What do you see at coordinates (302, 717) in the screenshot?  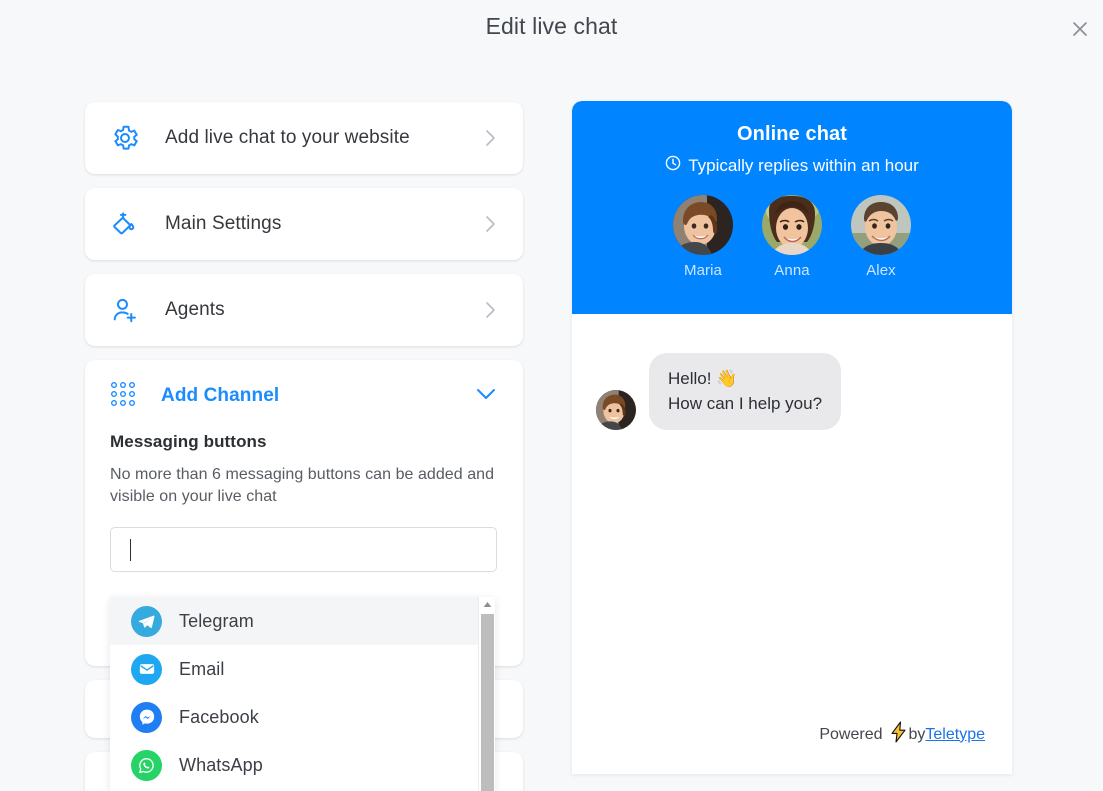 I see `dropdown-option-facebook: Facebook` at bounding box center [302, 717].